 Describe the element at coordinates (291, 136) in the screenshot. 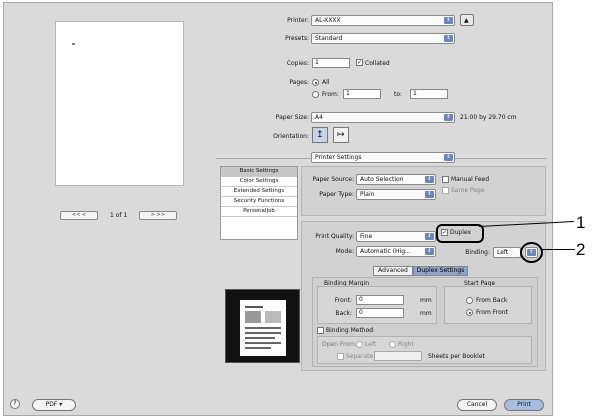

I see `orientation-label: Orientation:` at that location.